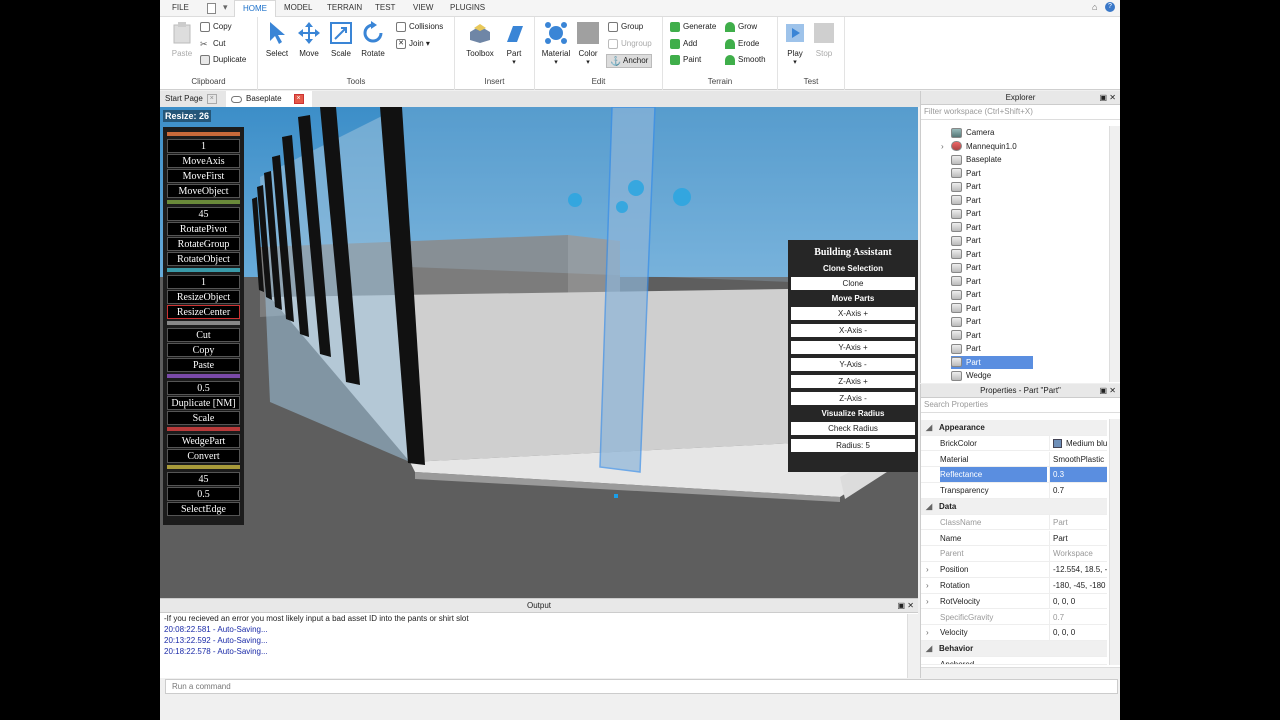  I want to click on x-axis-plus-button: X-Axis +, so click(853, 313).